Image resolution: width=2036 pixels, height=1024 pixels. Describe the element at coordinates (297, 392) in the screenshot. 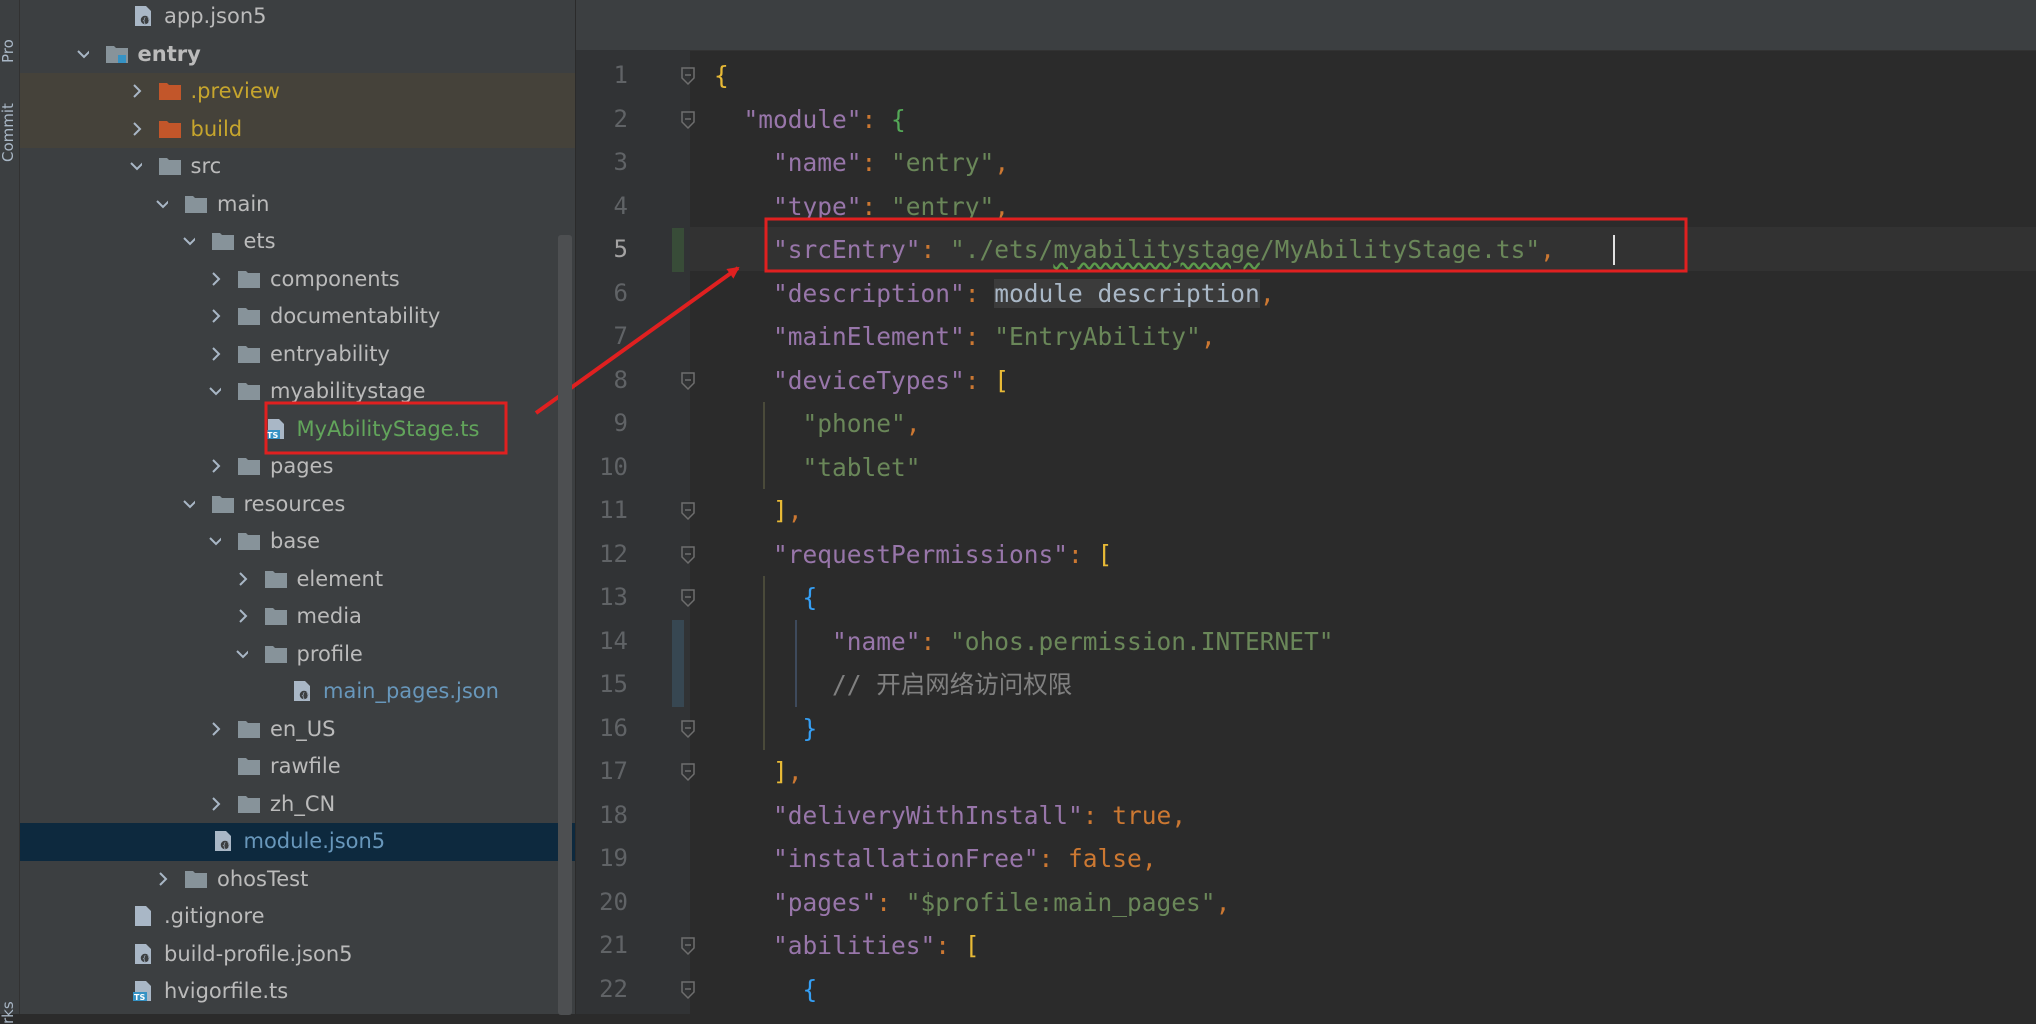

I see `tree-row: myabilitystage` at that location.